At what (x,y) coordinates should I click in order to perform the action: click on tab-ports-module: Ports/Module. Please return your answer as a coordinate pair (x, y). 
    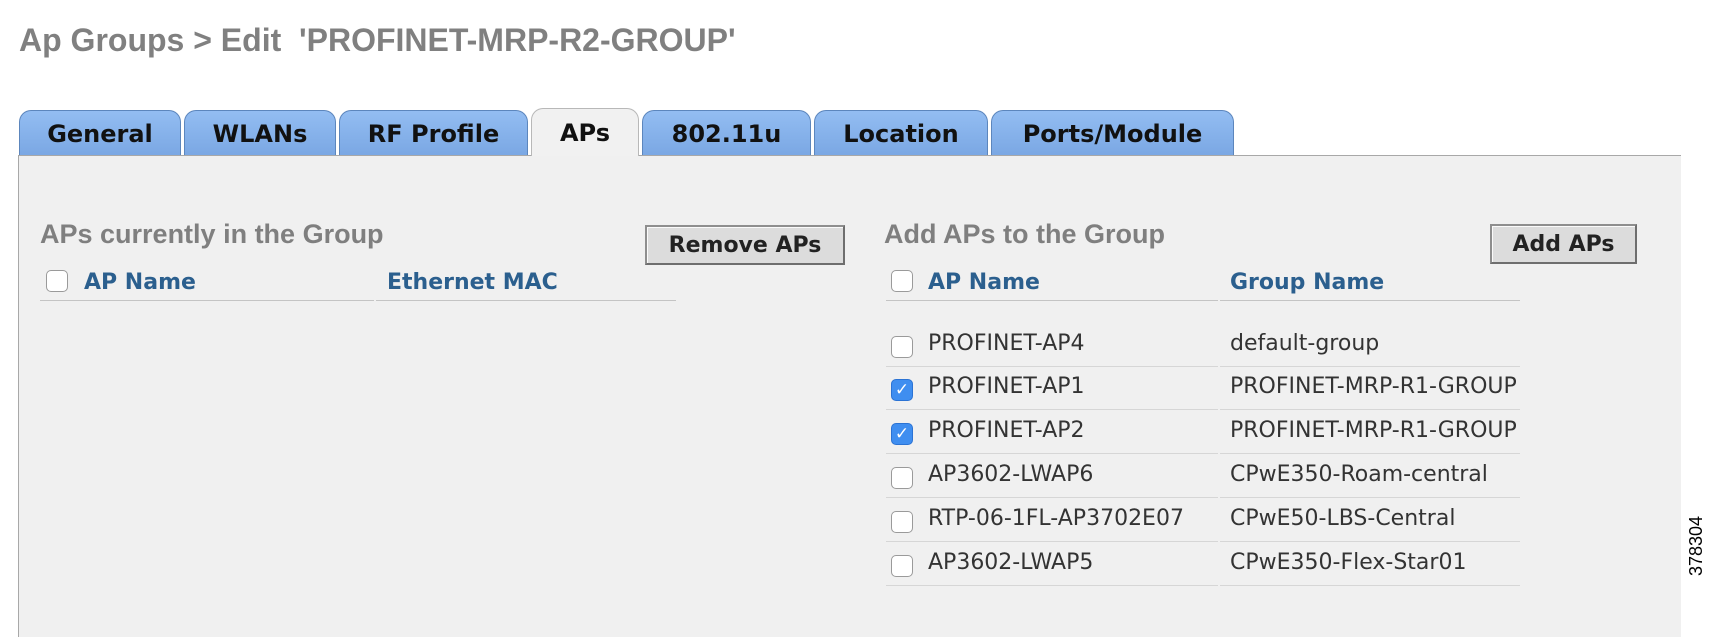
    Looking at the image, I should click on (1112, 133).